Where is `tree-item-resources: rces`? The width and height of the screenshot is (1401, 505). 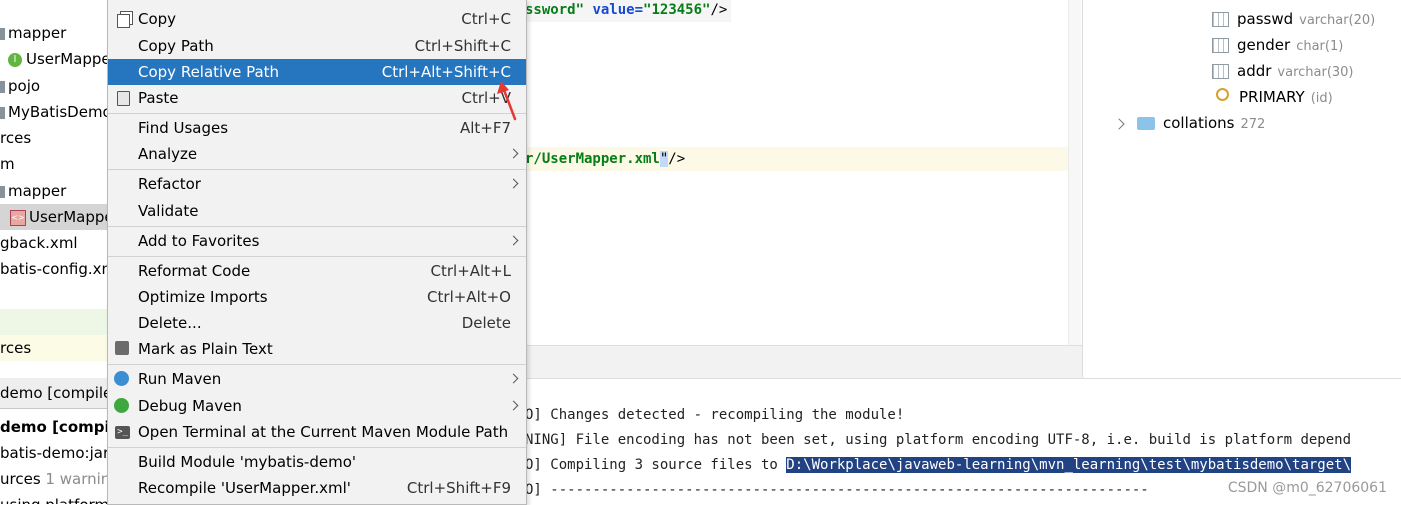 tree-item-resources: rces is located at coordinates (15, 138).